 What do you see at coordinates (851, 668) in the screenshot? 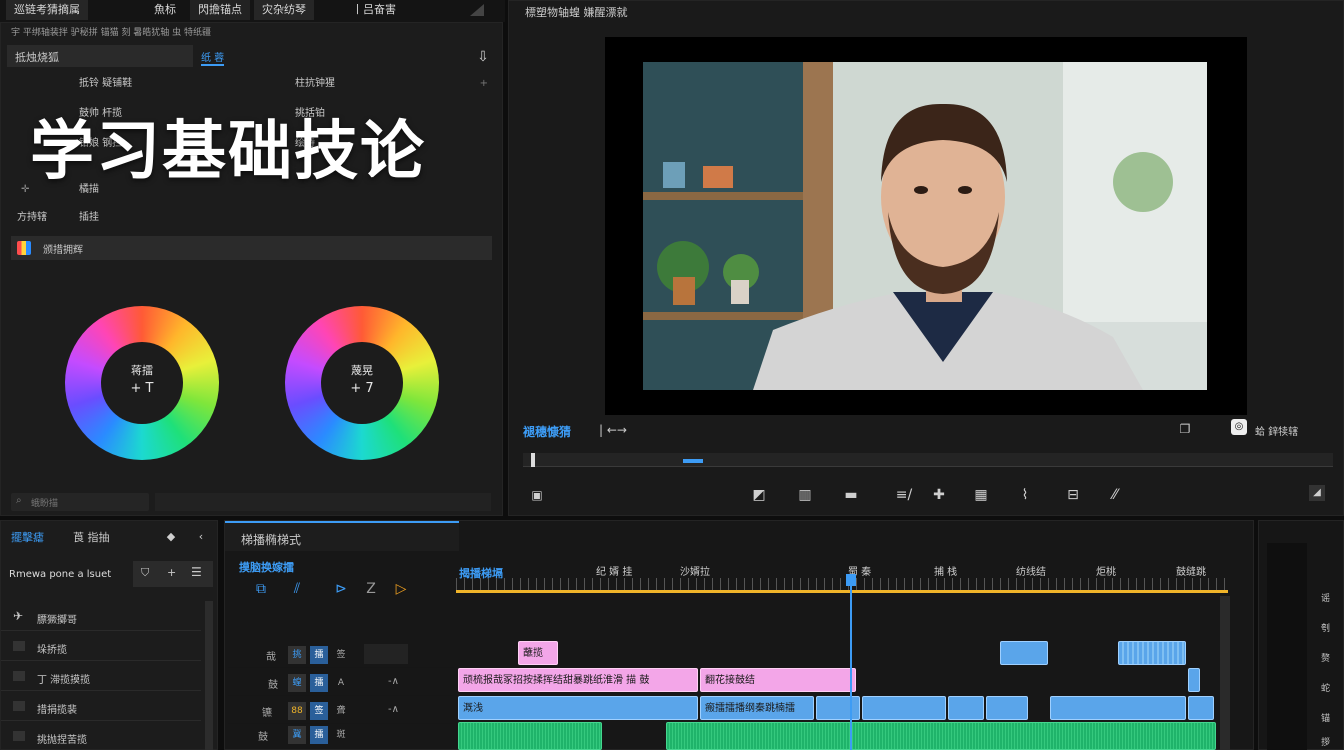
I see `playhead-line` at bounding box center [851, 668].